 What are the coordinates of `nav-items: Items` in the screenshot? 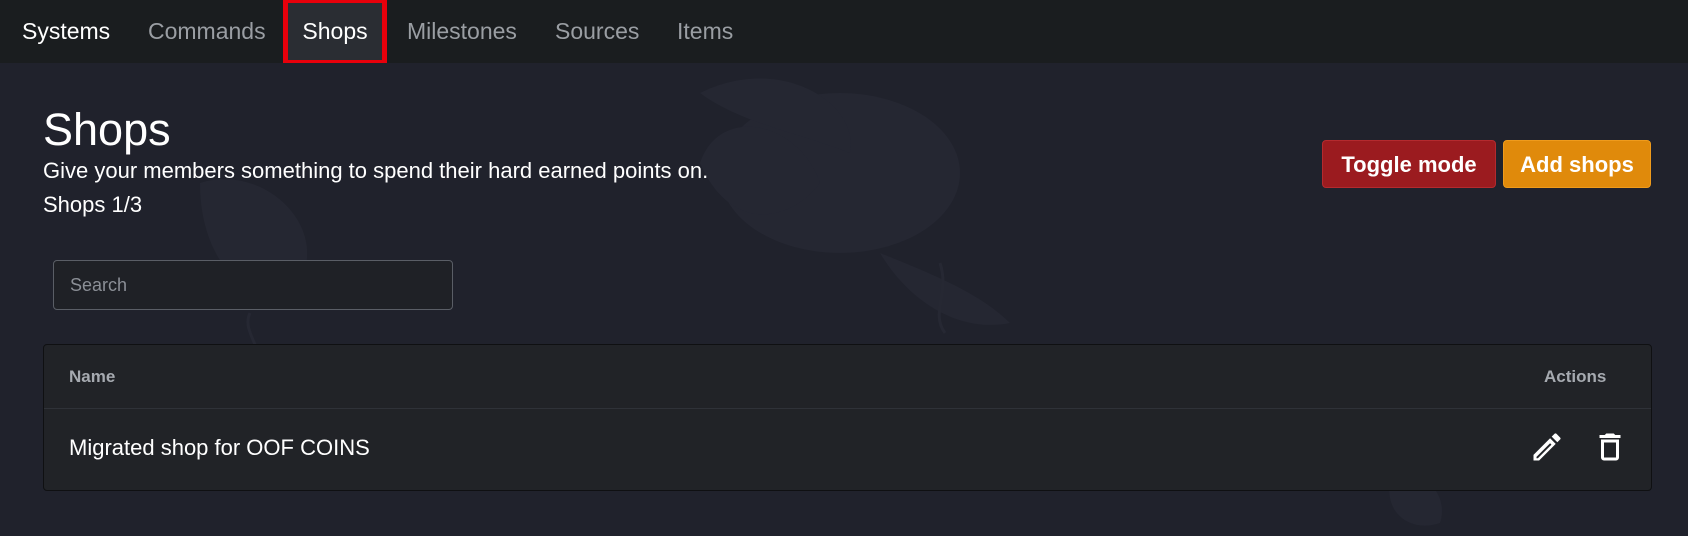 It's located at (705, 31).